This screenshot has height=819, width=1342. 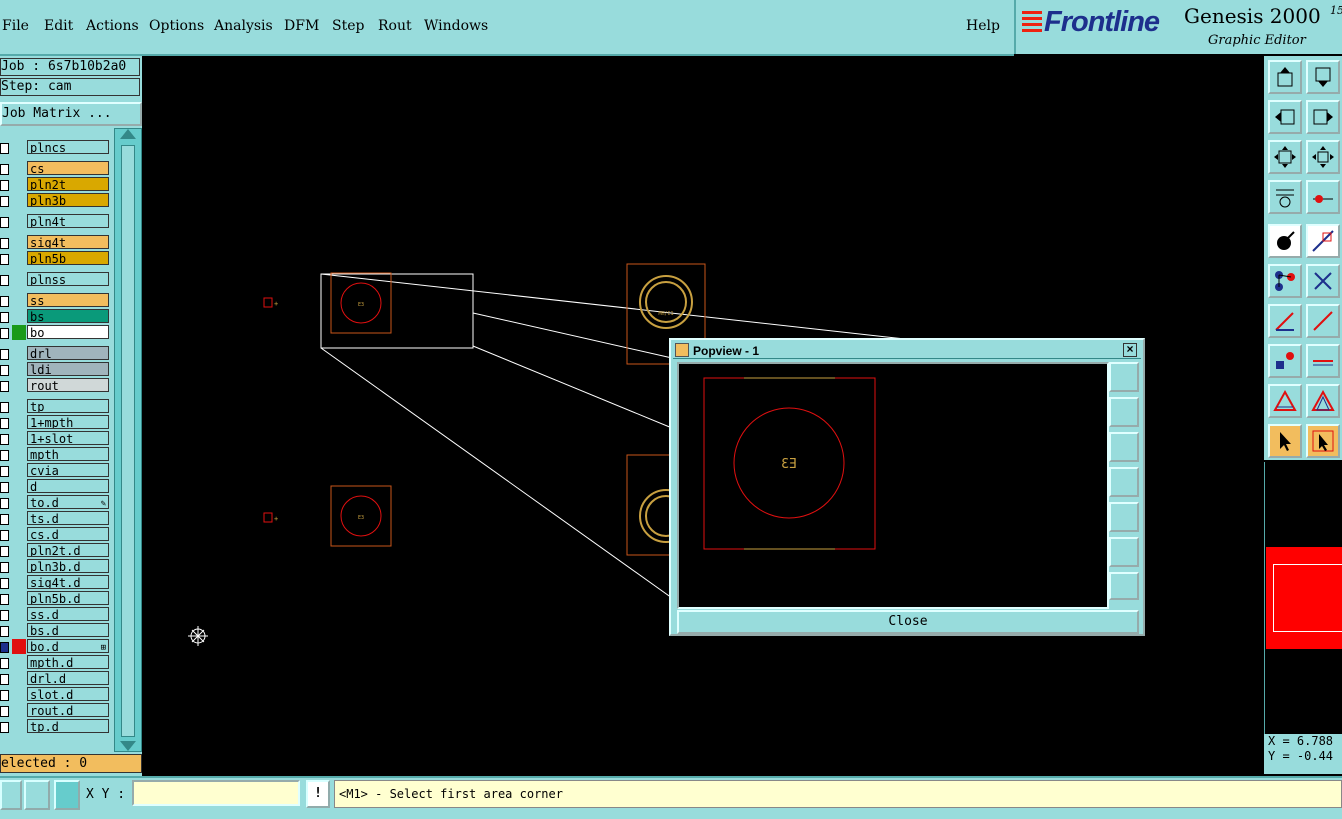 I want to click on menu-help: Help, so click(x=983, y=26).